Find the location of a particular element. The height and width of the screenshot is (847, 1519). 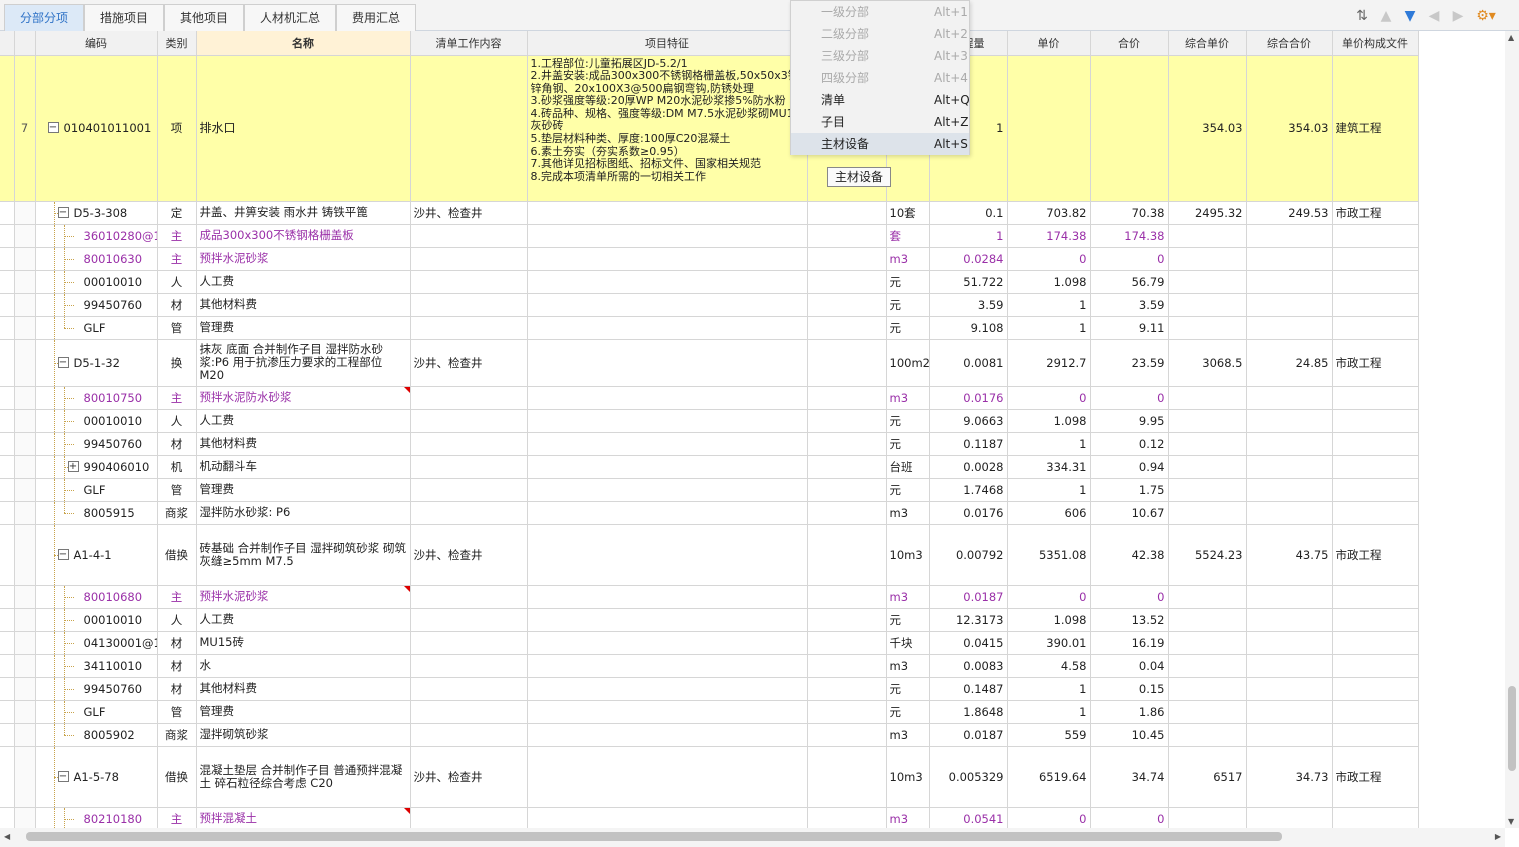

comp-price-cell: 354.03 is located at coordinates (1207, 128).